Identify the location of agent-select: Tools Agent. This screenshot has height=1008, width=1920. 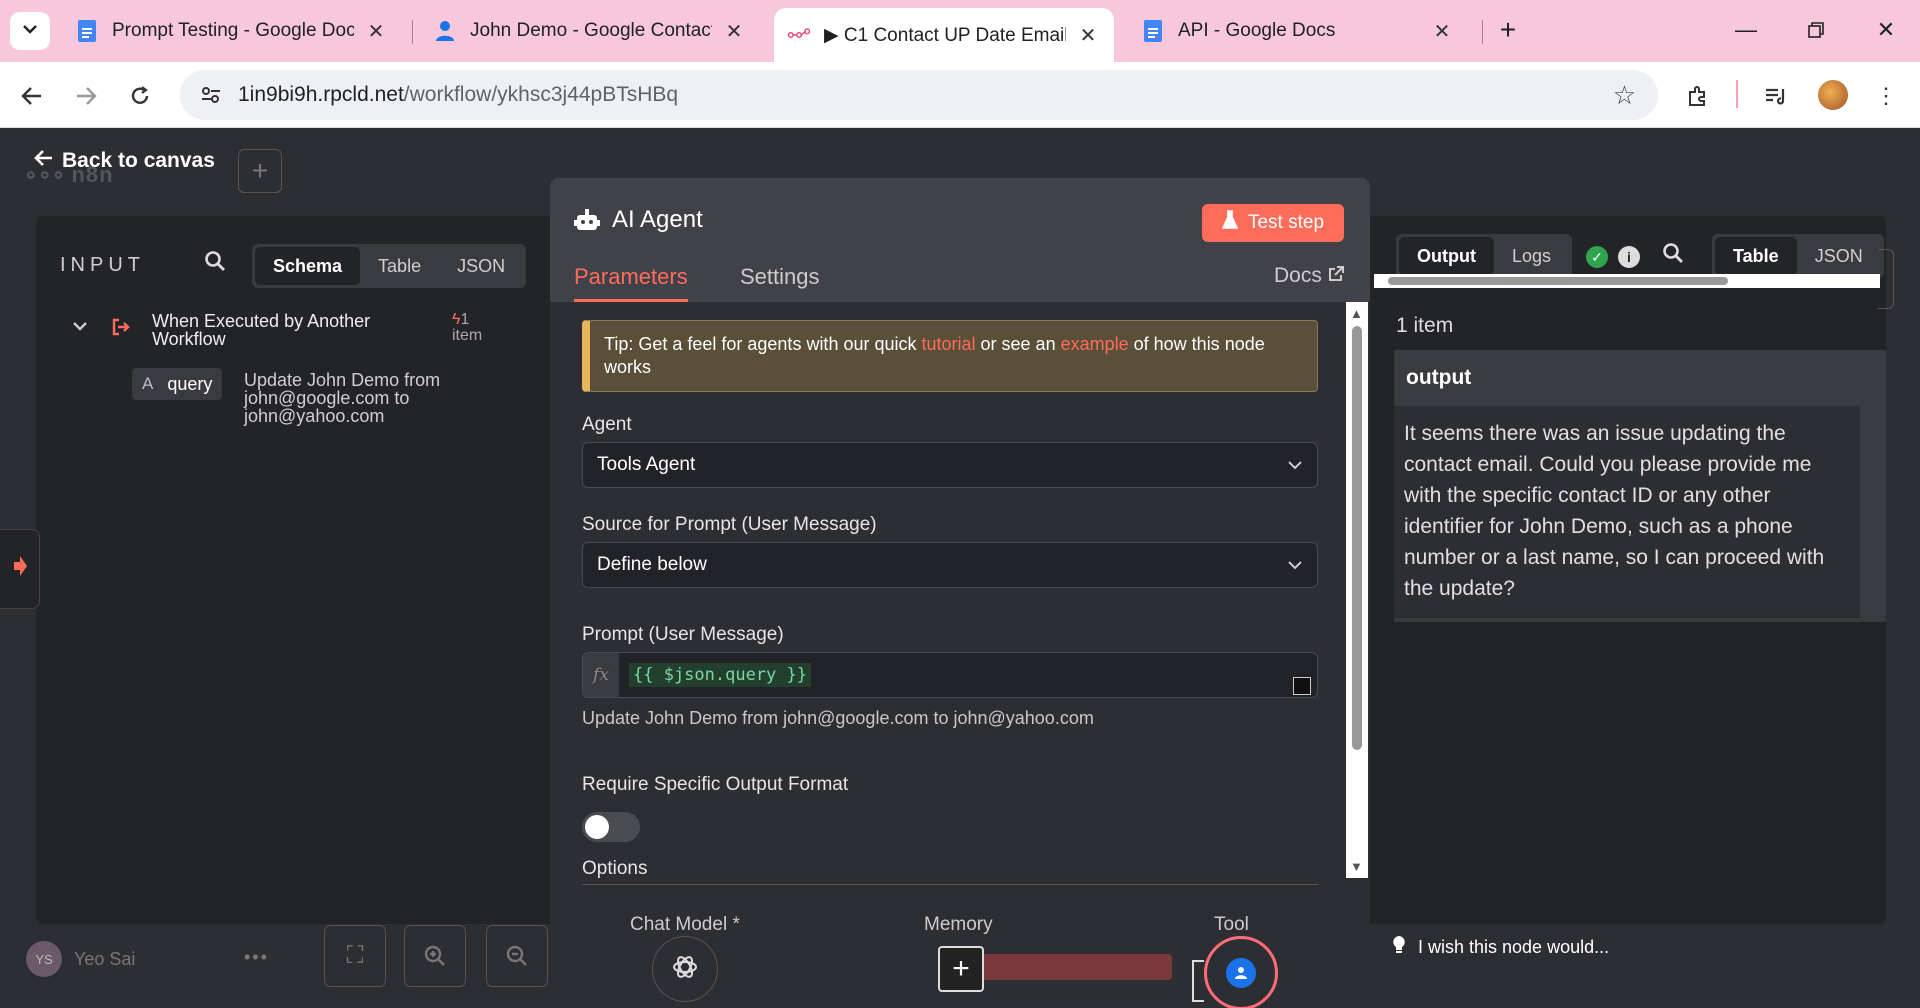
(950, 465).